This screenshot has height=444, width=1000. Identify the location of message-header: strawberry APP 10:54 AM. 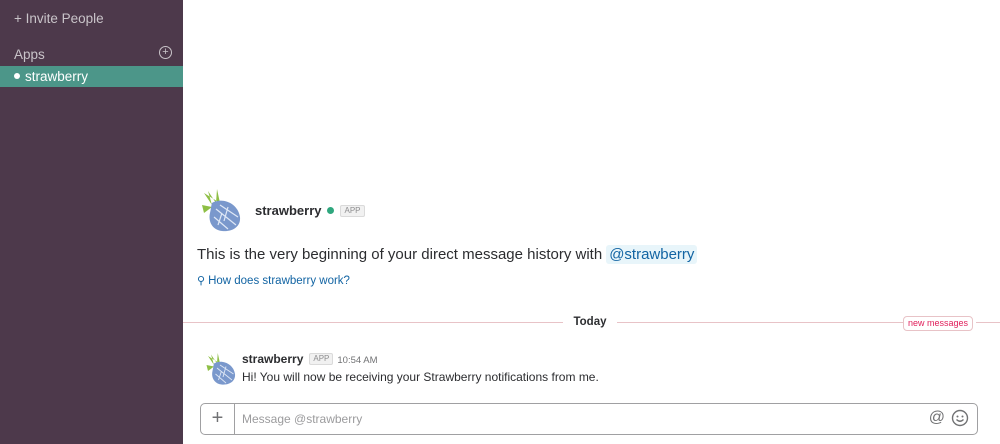
(310, 359).